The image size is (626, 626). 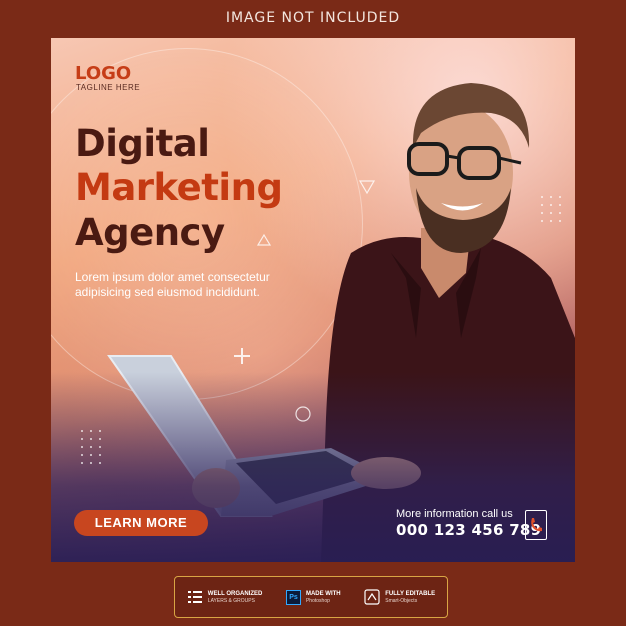 I want to click on logo: LOGO, so click(x=103, y=73).